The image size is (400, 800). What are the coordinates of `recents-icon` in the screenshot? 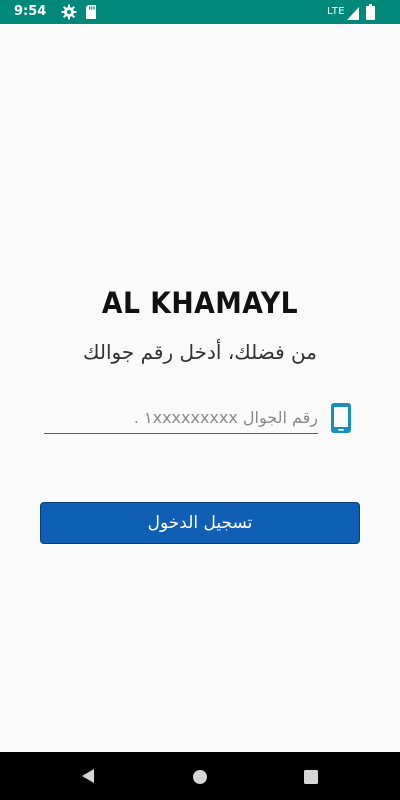 It's located at (311, 776).